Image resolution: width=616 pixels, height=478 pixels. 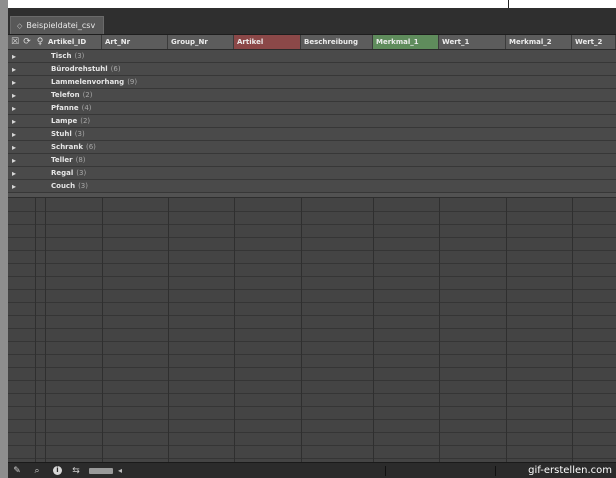 I want to click on lightbulb-icon: ♀, so click(x=40, y=42).